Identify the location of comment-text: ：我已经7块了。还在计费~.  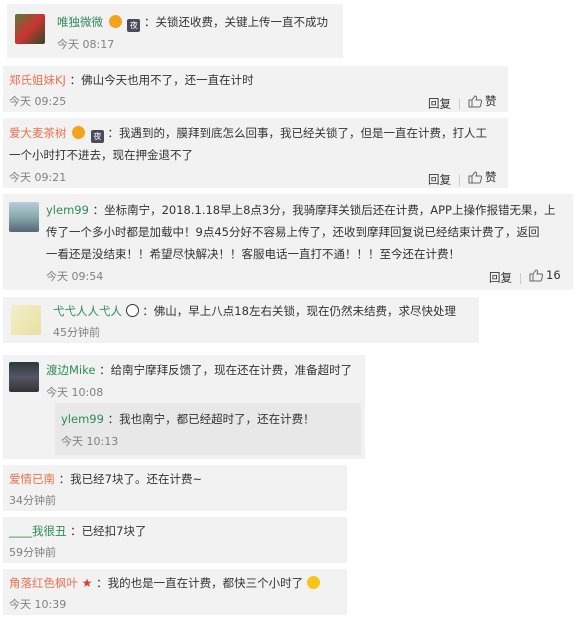
(130, 479).